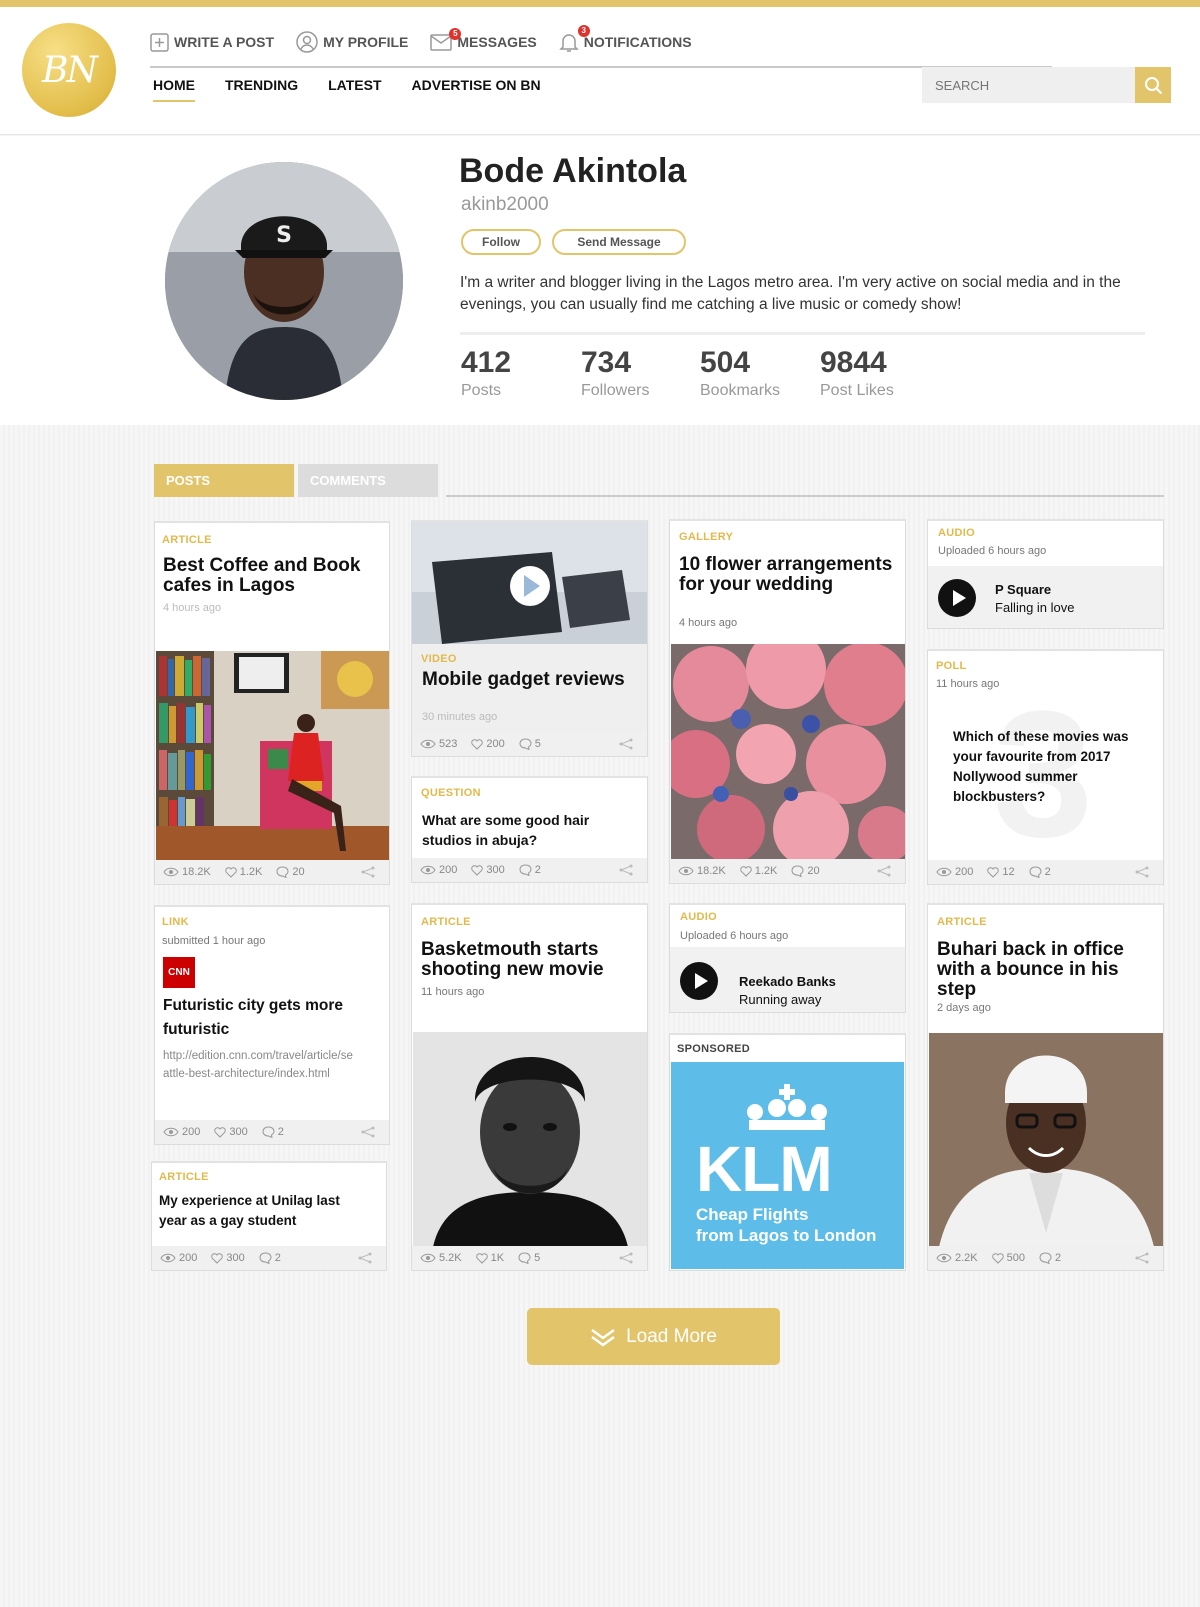  I want to click on card-category: ARTICLE, so click(184, 1177).